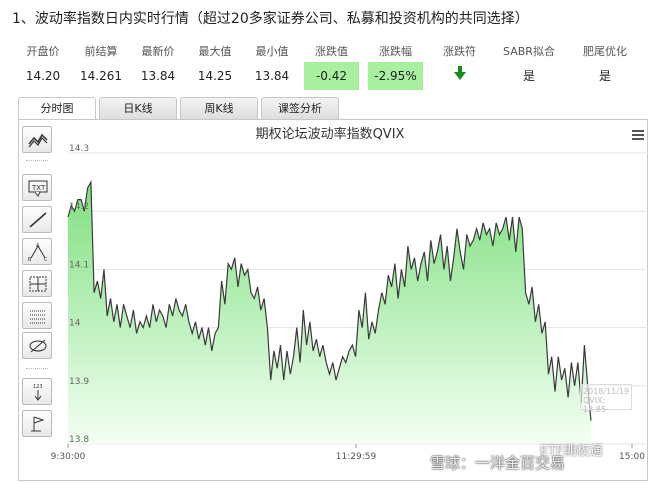  Describe the element at coordinates (43, 76) in the screenshot. I see `stat-value: 14.20` at that location.